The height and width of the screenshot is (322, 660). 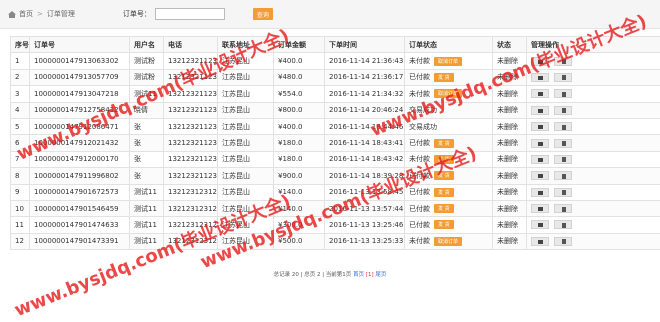 What do you see at coordinates (365, 192) in the screenshot?
I see `cell-time: 2016-11-13 13:58:45` at bounding box center [365, 192].